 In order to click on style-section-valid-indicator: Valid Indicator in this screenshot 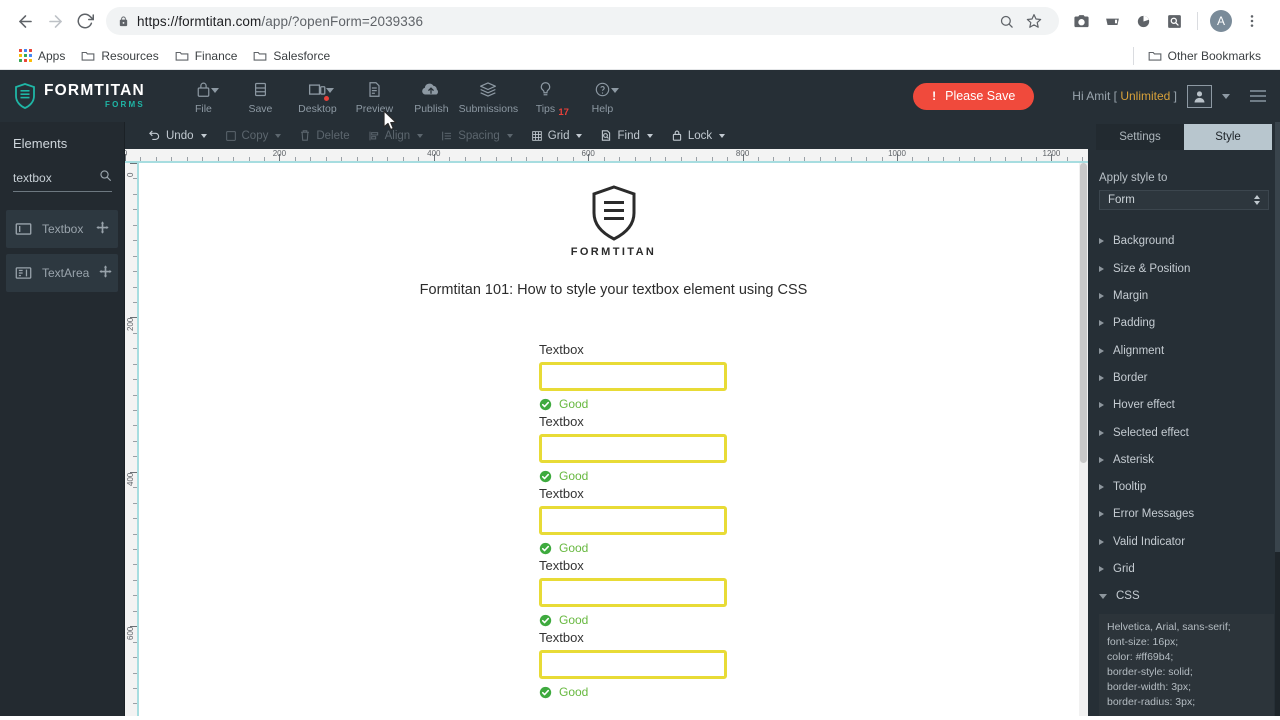, I will do `click(1184, 541)`.